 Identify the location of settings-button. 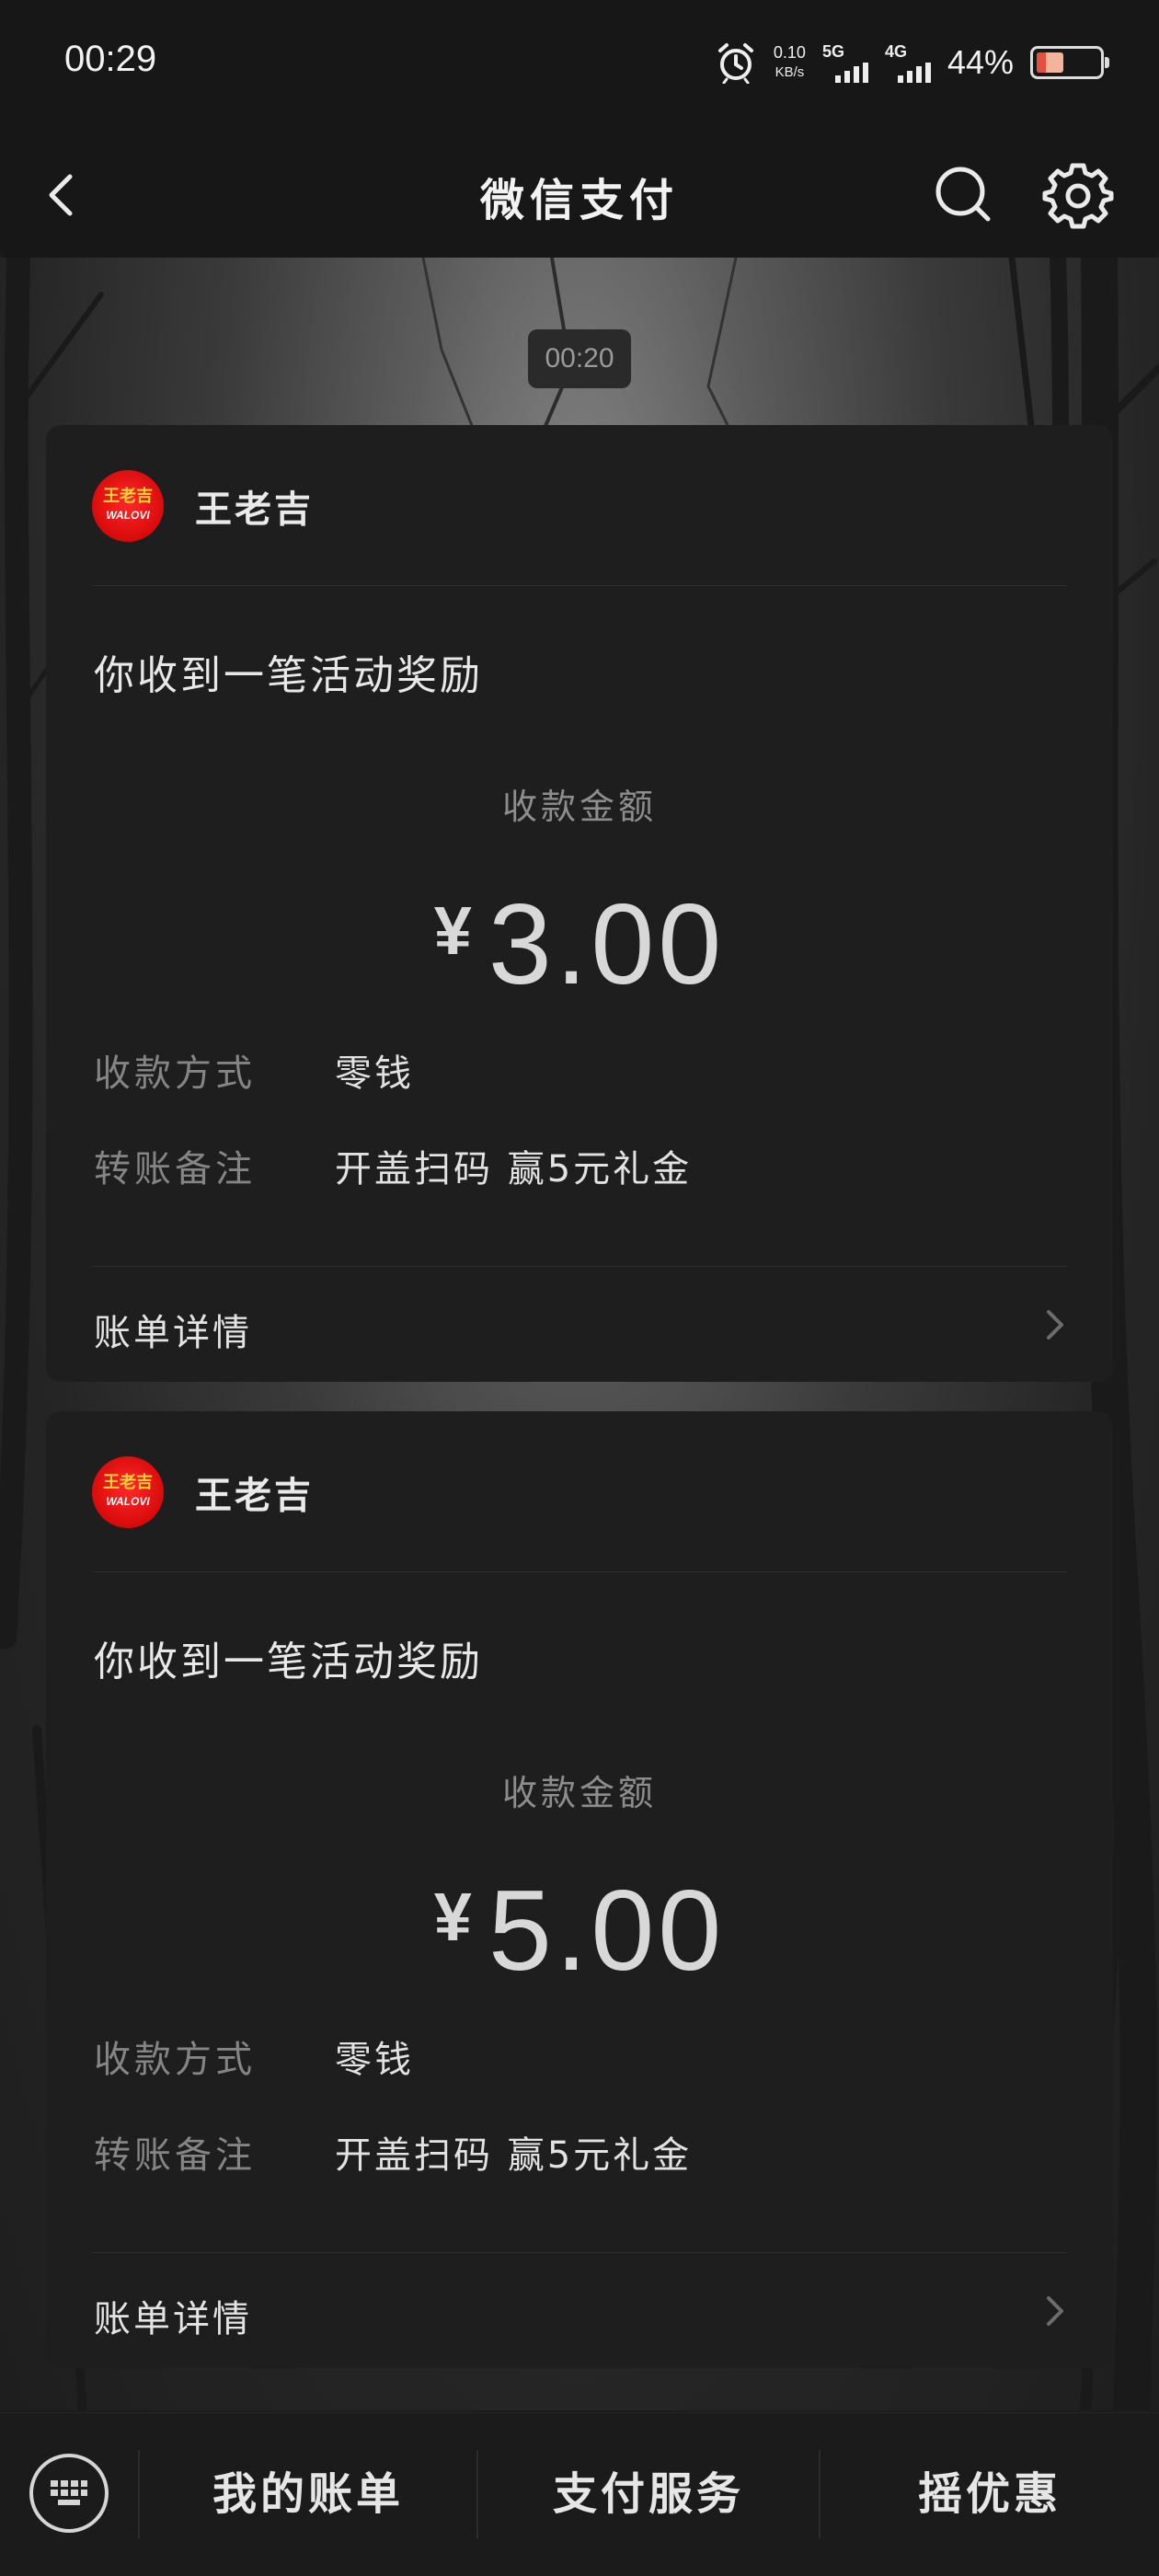
(1078, 193).